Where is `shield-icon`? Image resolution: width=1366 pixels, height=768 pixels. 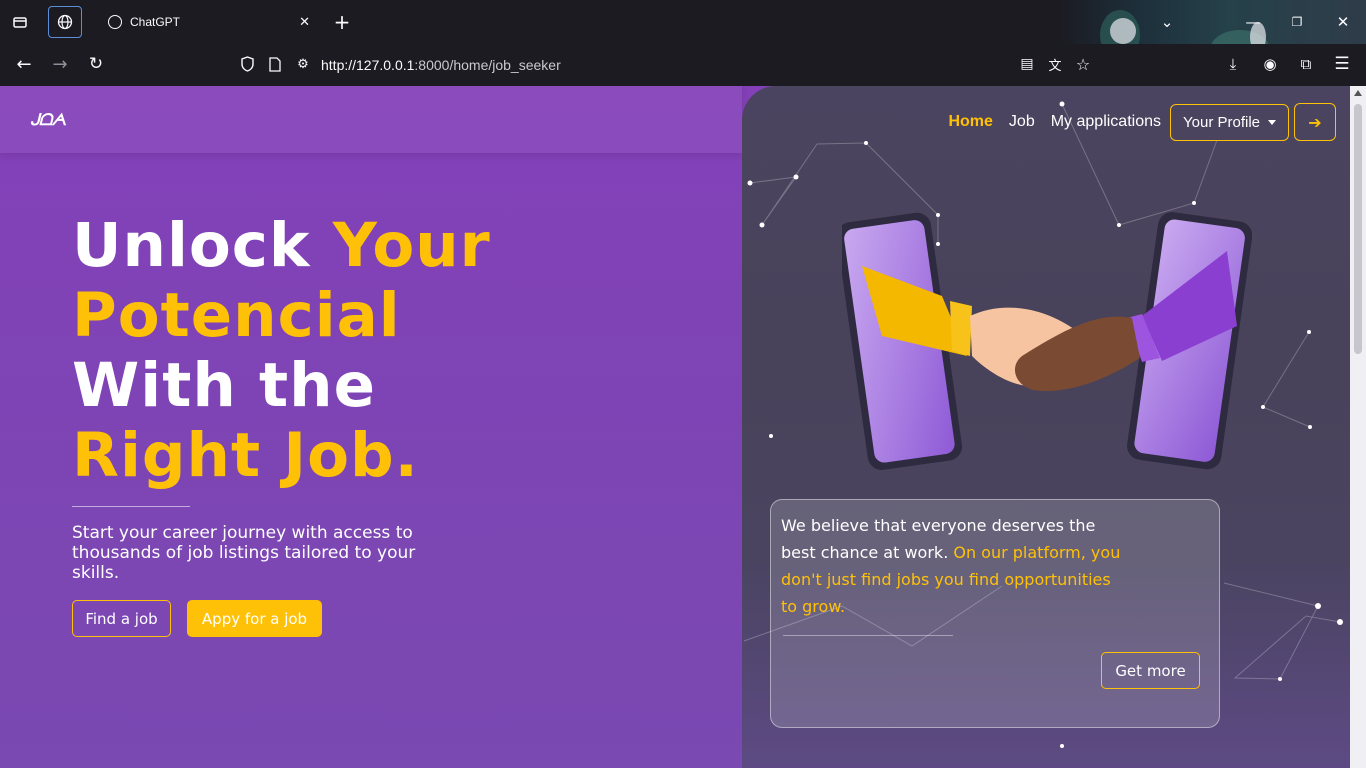
shield-icon is located at coordinates (247, 64).